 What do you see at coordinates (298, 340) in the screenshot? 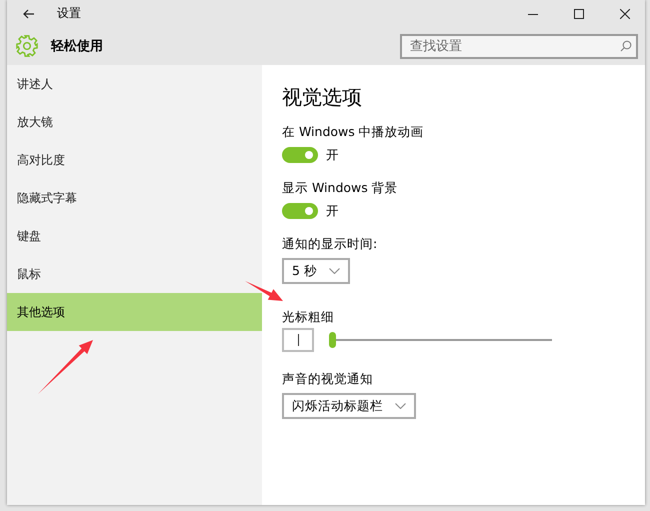
I see `cursor-preview` at bounding box center [298, 340].